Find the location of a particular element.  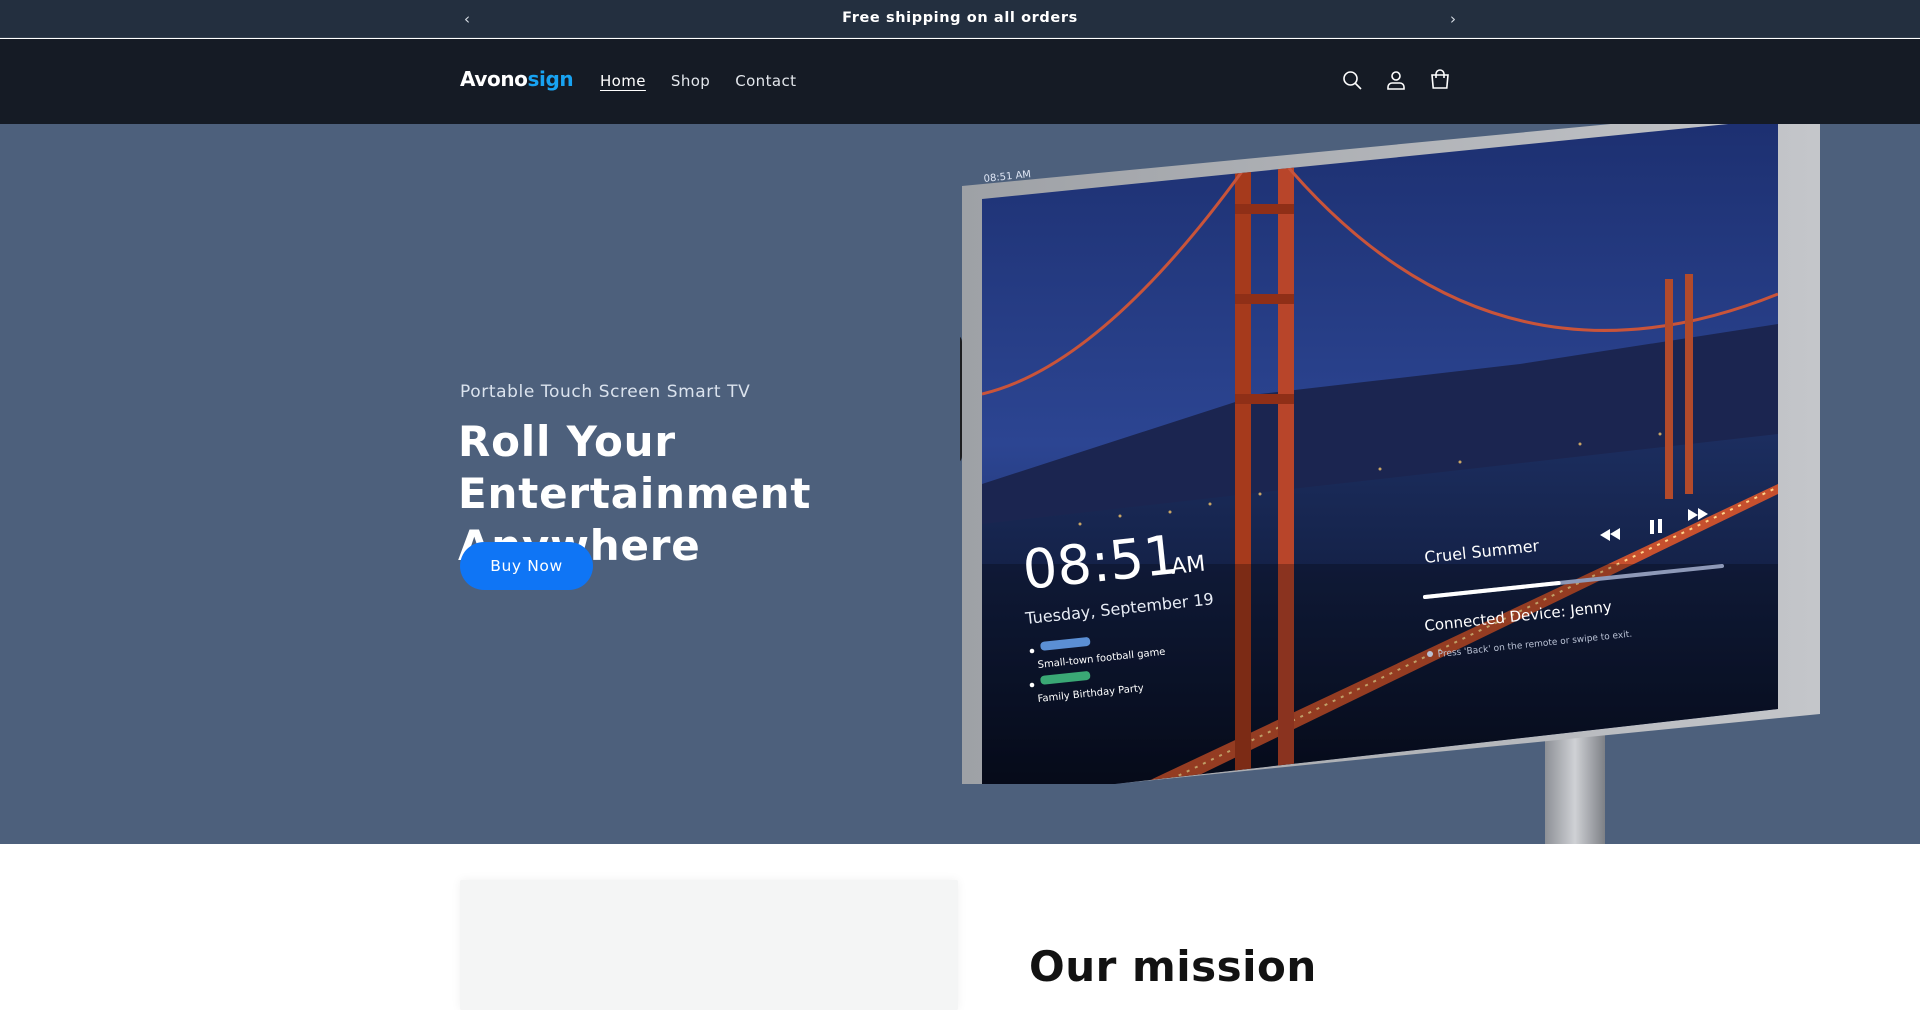

image-placeholder is located at coordinates (709, 945).